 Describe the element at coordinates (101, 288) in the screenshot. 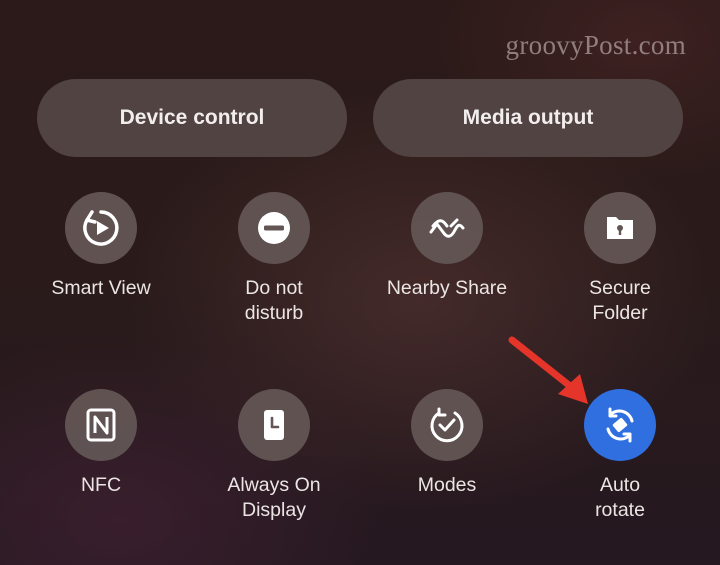

I see `tile-label: Smart View` at that location.